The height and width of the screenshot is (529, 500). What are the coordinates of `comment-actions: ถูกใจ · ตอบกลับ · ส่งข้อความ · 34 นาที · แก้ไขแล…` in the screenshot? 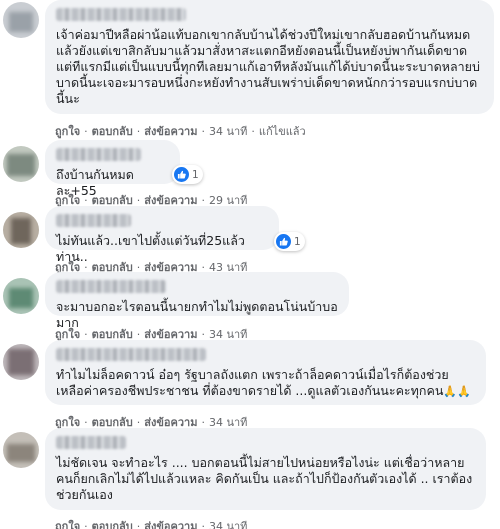 It's located at (180, 131).